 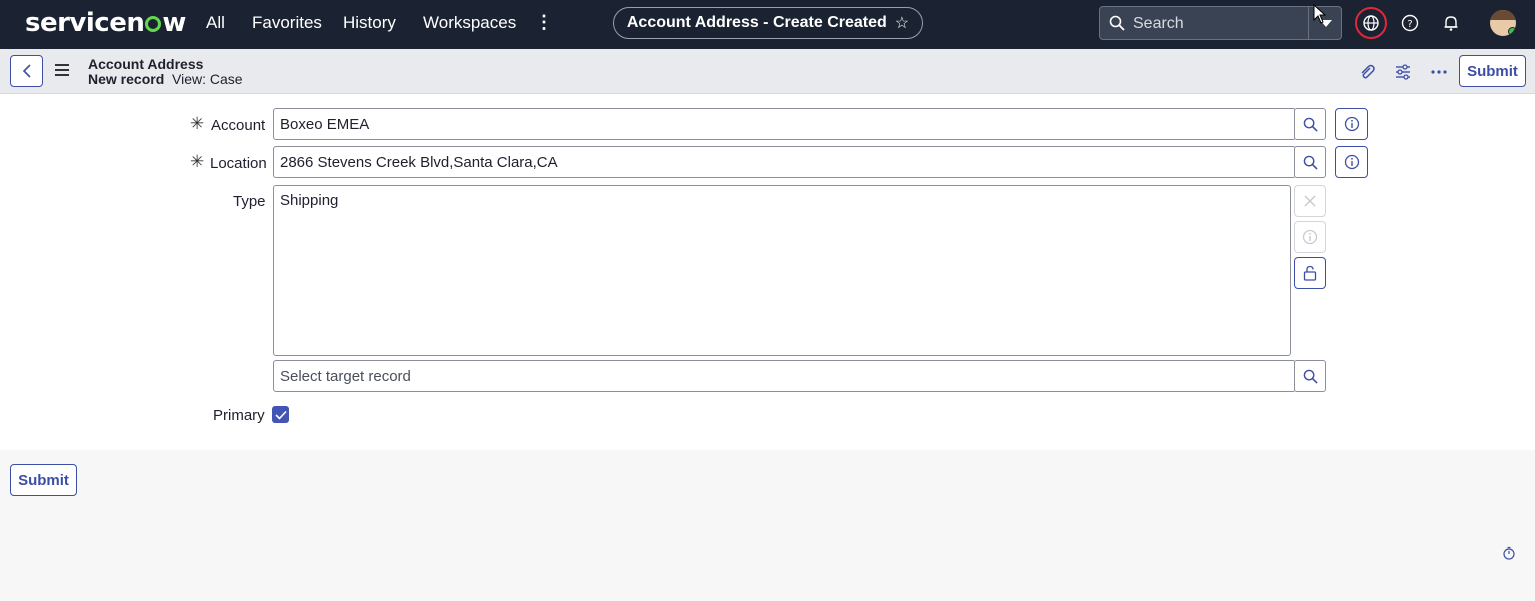 I want to click on help-icon: ?, so click(x=1410, y=23).